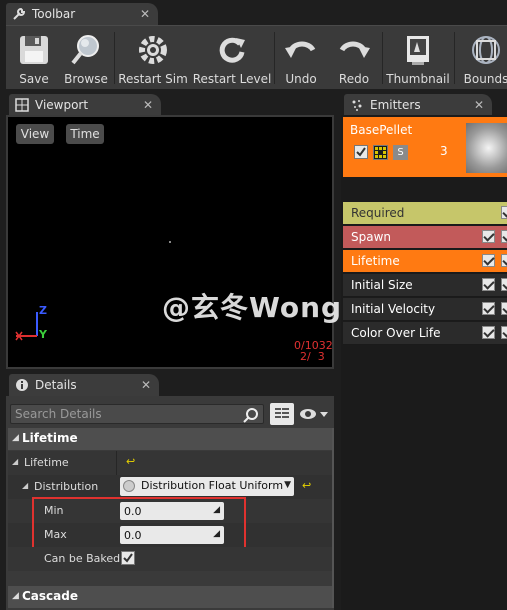 This screenshot has width=507, height=610. What do you see at coordinates (485, 79) in the screenshot?
I see `bounds-label: Bounds` at bounding box center [485, 79].